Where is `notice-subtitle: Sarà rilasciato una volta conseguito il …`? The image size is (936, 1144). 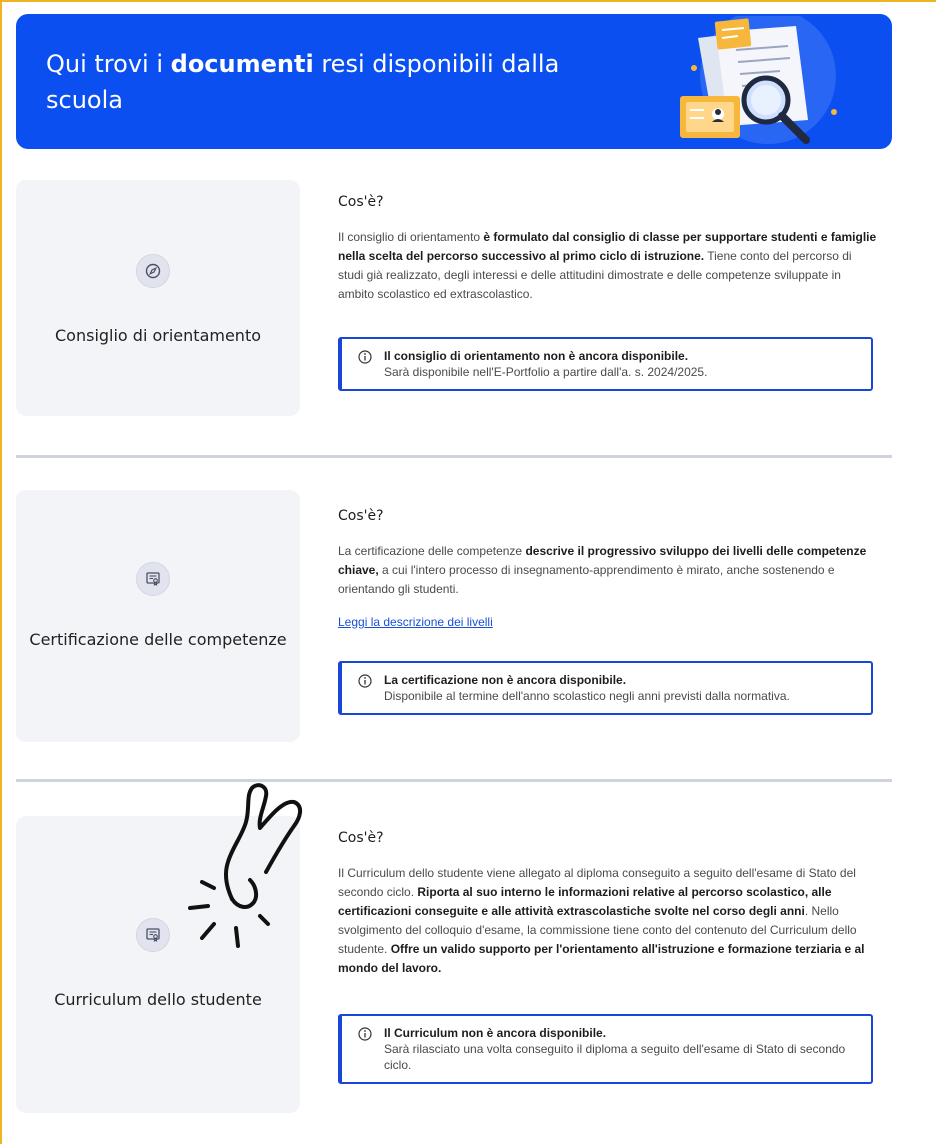 notice-subtitle: Sarà rilasciato una volta conseguito il … is located at coordinates (615, 1057).